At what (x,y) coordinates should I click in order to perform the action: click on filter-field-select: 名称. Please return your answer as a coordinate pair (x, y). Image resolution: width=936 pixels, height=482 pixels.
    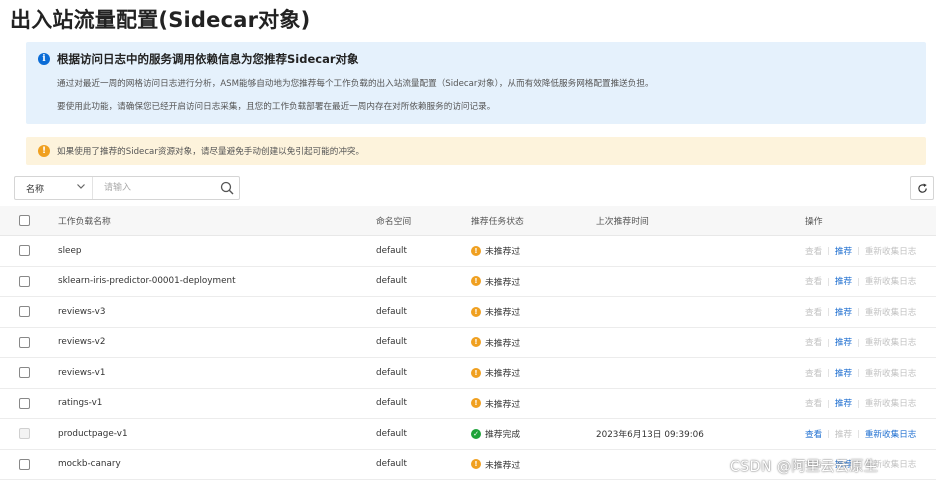
    Looking at the image, I should click on (54, 188).